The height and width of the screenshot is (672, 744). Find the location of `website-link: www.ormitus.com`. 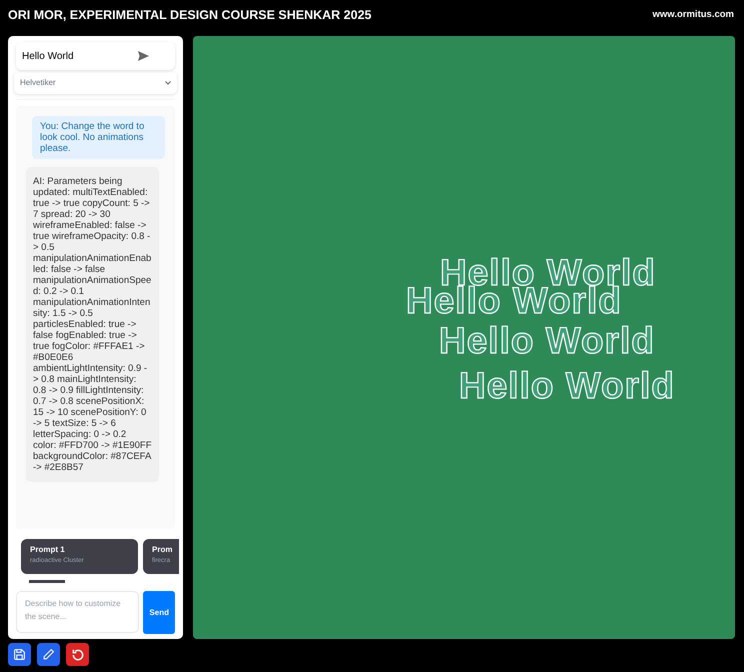

website-link: www.ormitus.com is located at coordinates (693, 15).